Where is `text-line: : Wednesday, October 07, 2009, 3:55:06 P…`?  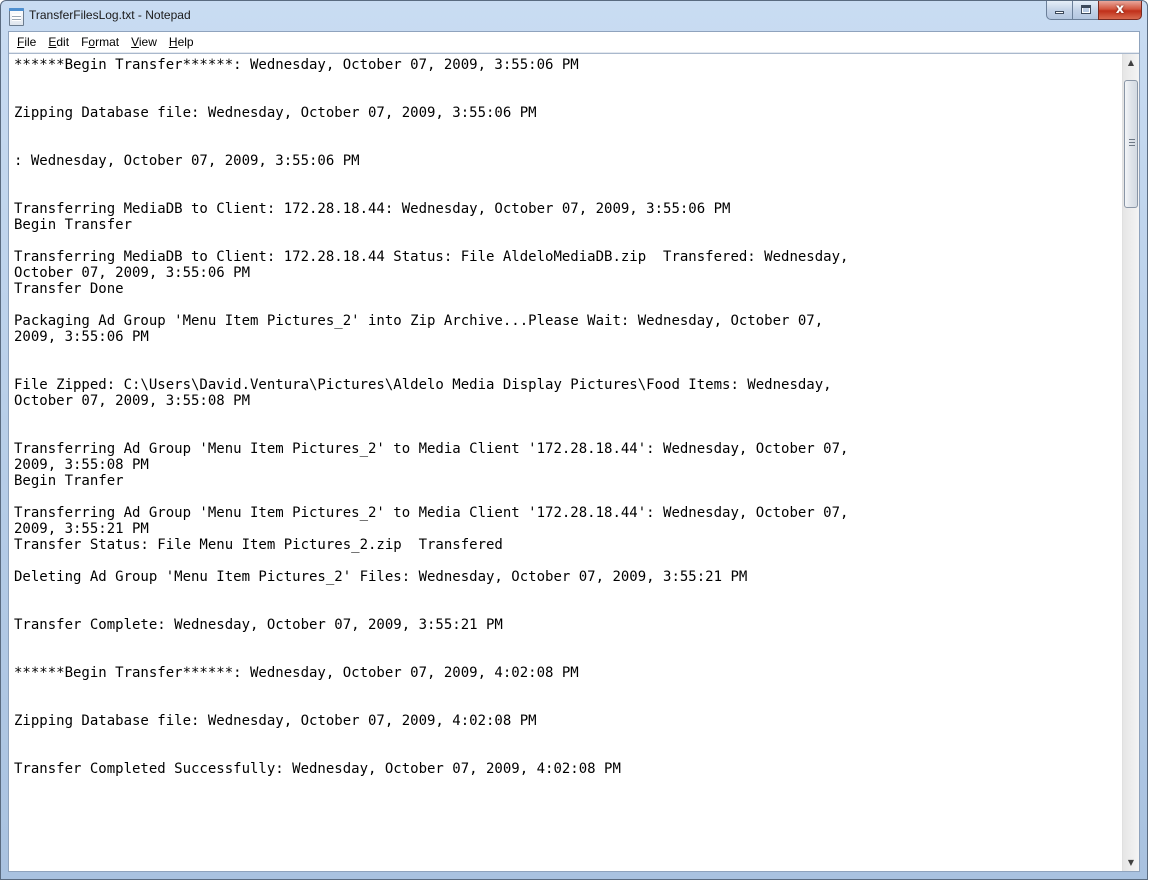
text-line: : Wednesday, October 07, 2009, 3:55:06 P… is located at coordinates (187, 161).